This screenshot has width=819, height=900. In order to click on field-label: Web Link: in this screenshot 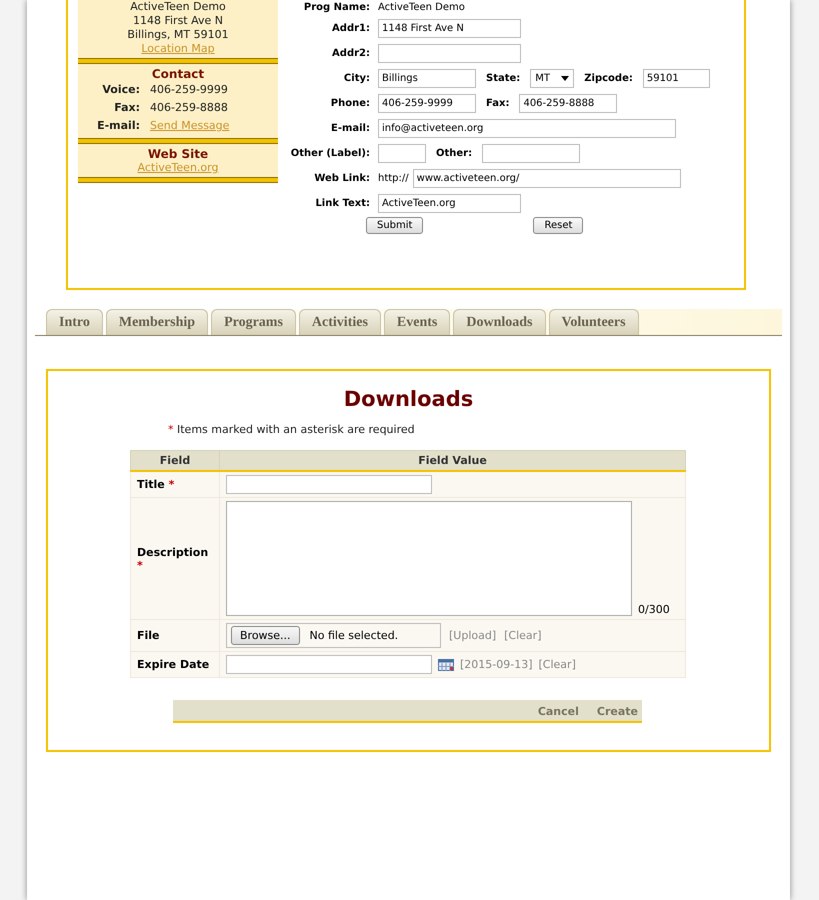, I will do `click(341, 178)`.